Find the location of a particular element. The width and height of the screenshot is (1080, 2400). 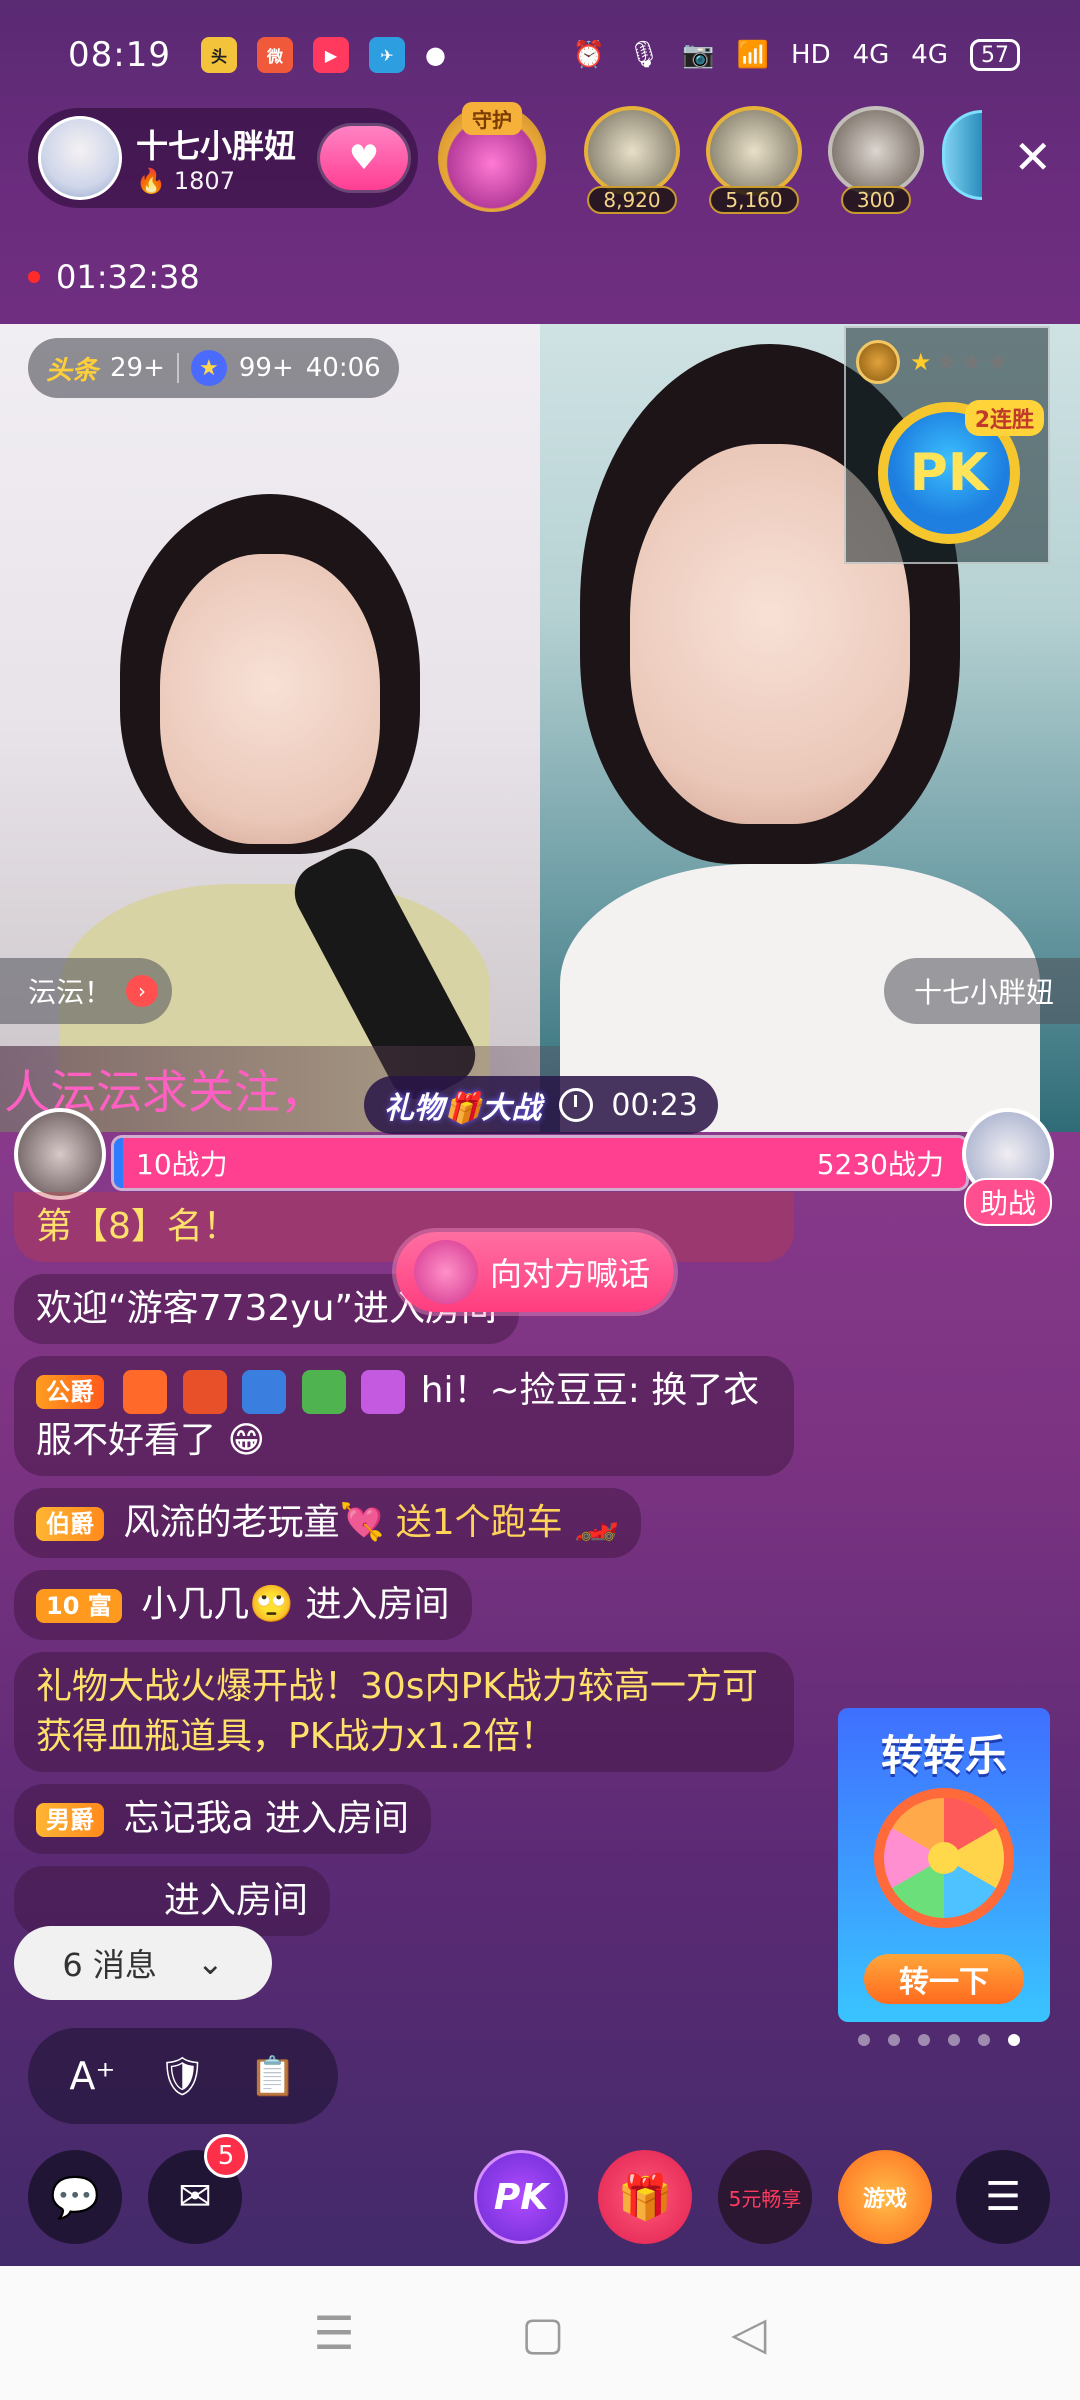

megaphone-icon is located at coordinates (446, 1272).